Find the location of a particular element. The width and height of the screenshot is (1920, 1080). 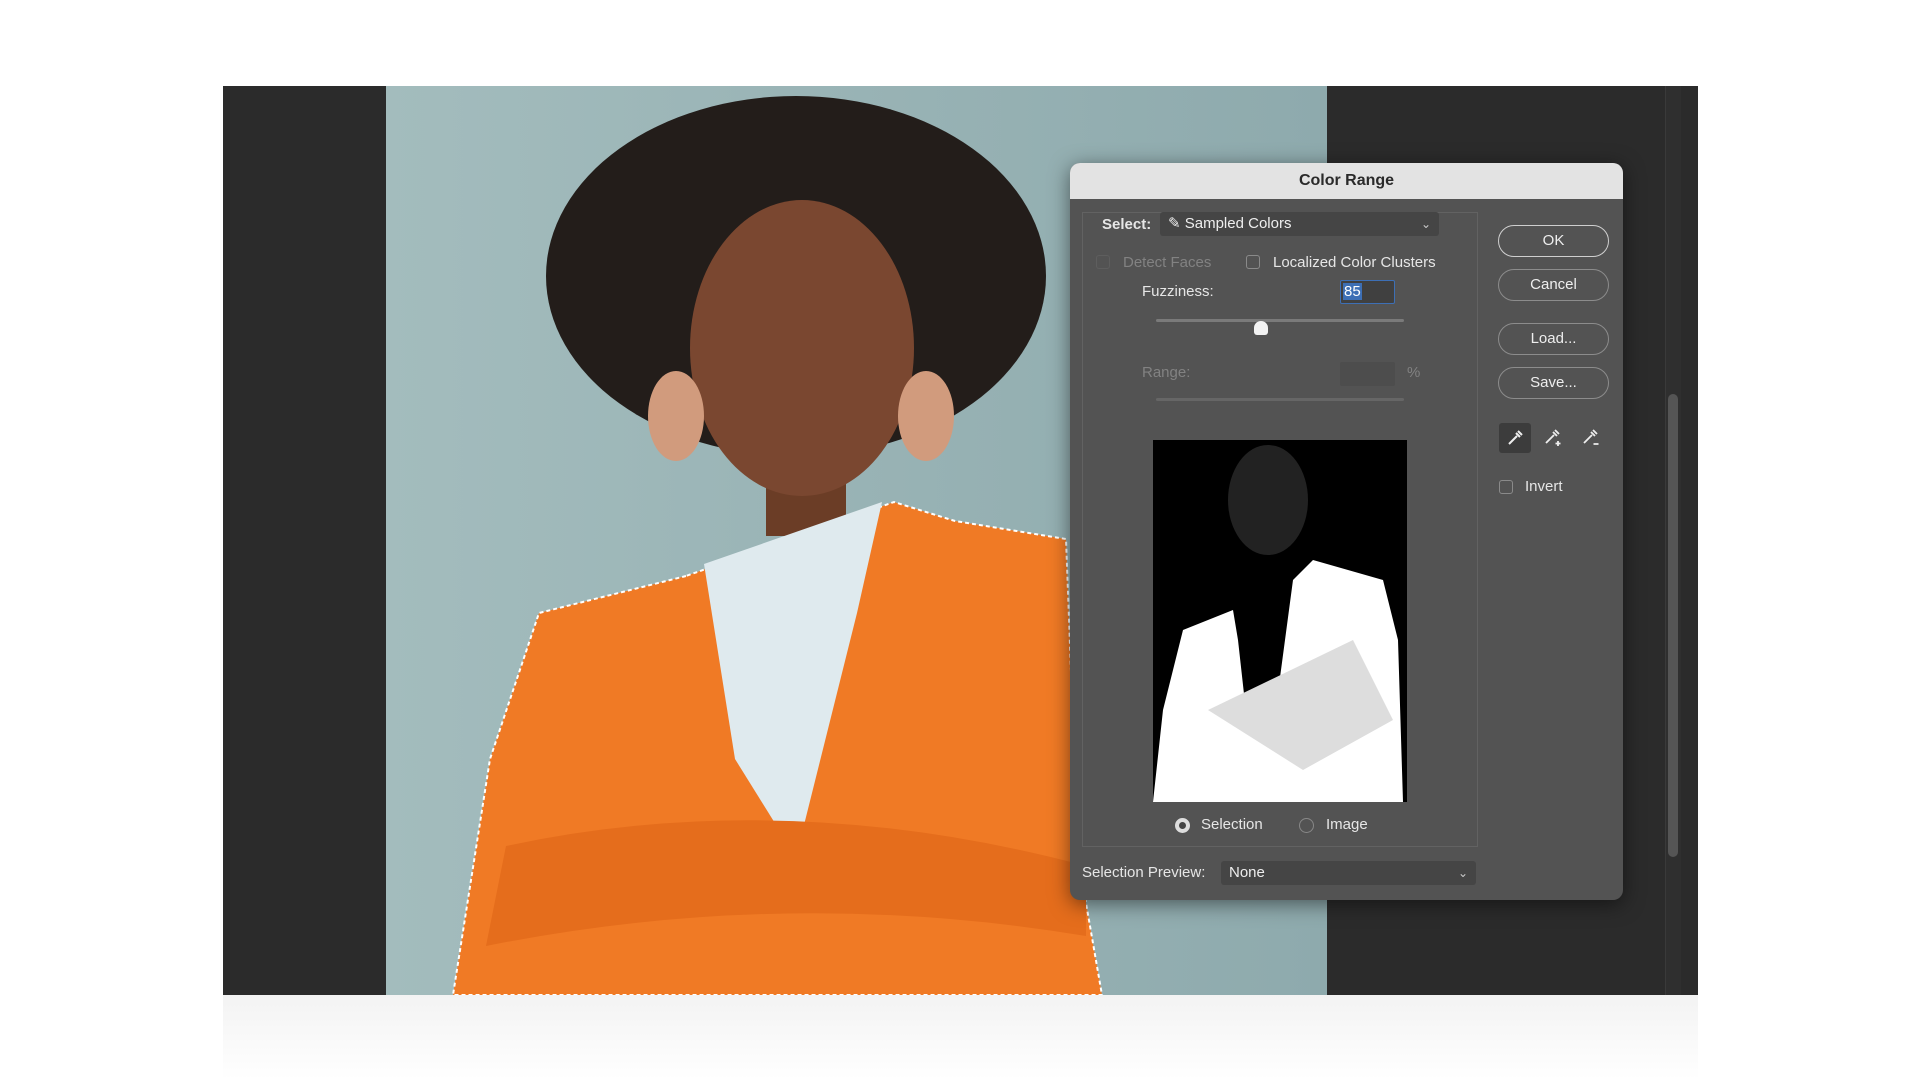

eyedropper-plus-icon is located at coordinates (1553, 438).